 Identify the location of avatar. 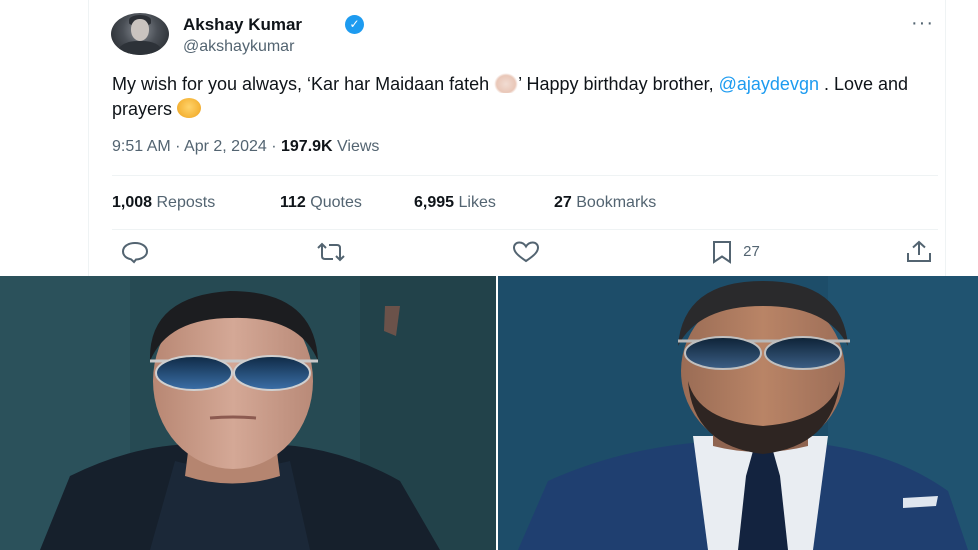
(140, 34).